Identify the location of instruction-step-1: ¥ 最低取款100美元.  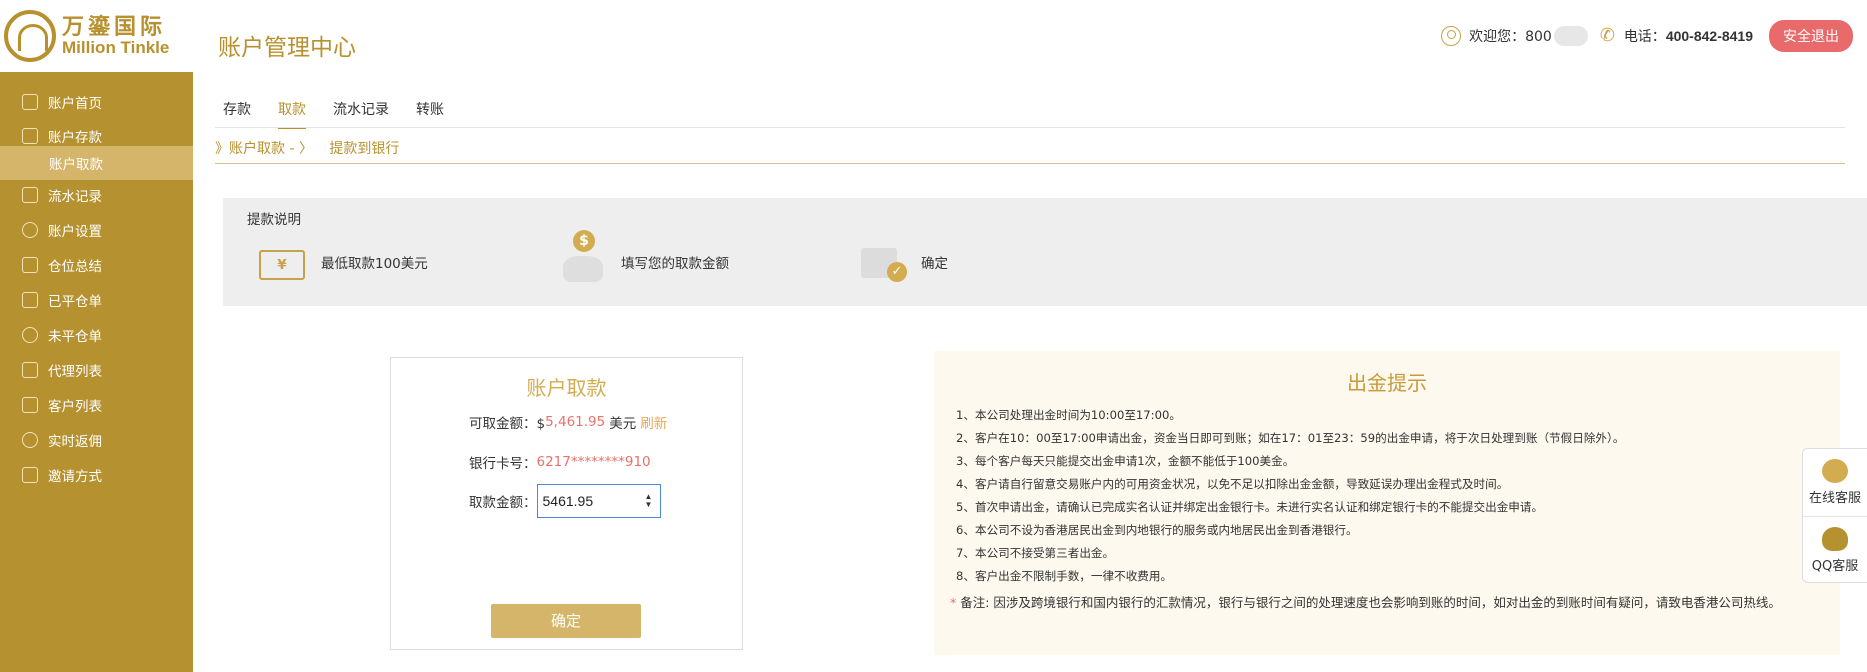
(343, 262).